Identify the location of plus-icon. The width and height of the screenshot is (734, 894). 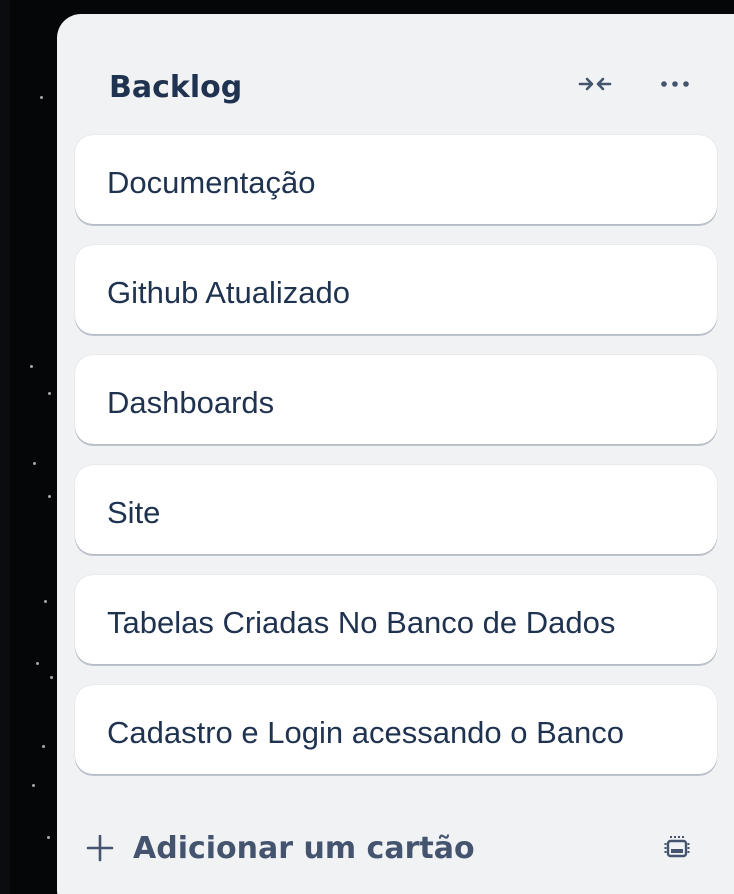
(100, 848).